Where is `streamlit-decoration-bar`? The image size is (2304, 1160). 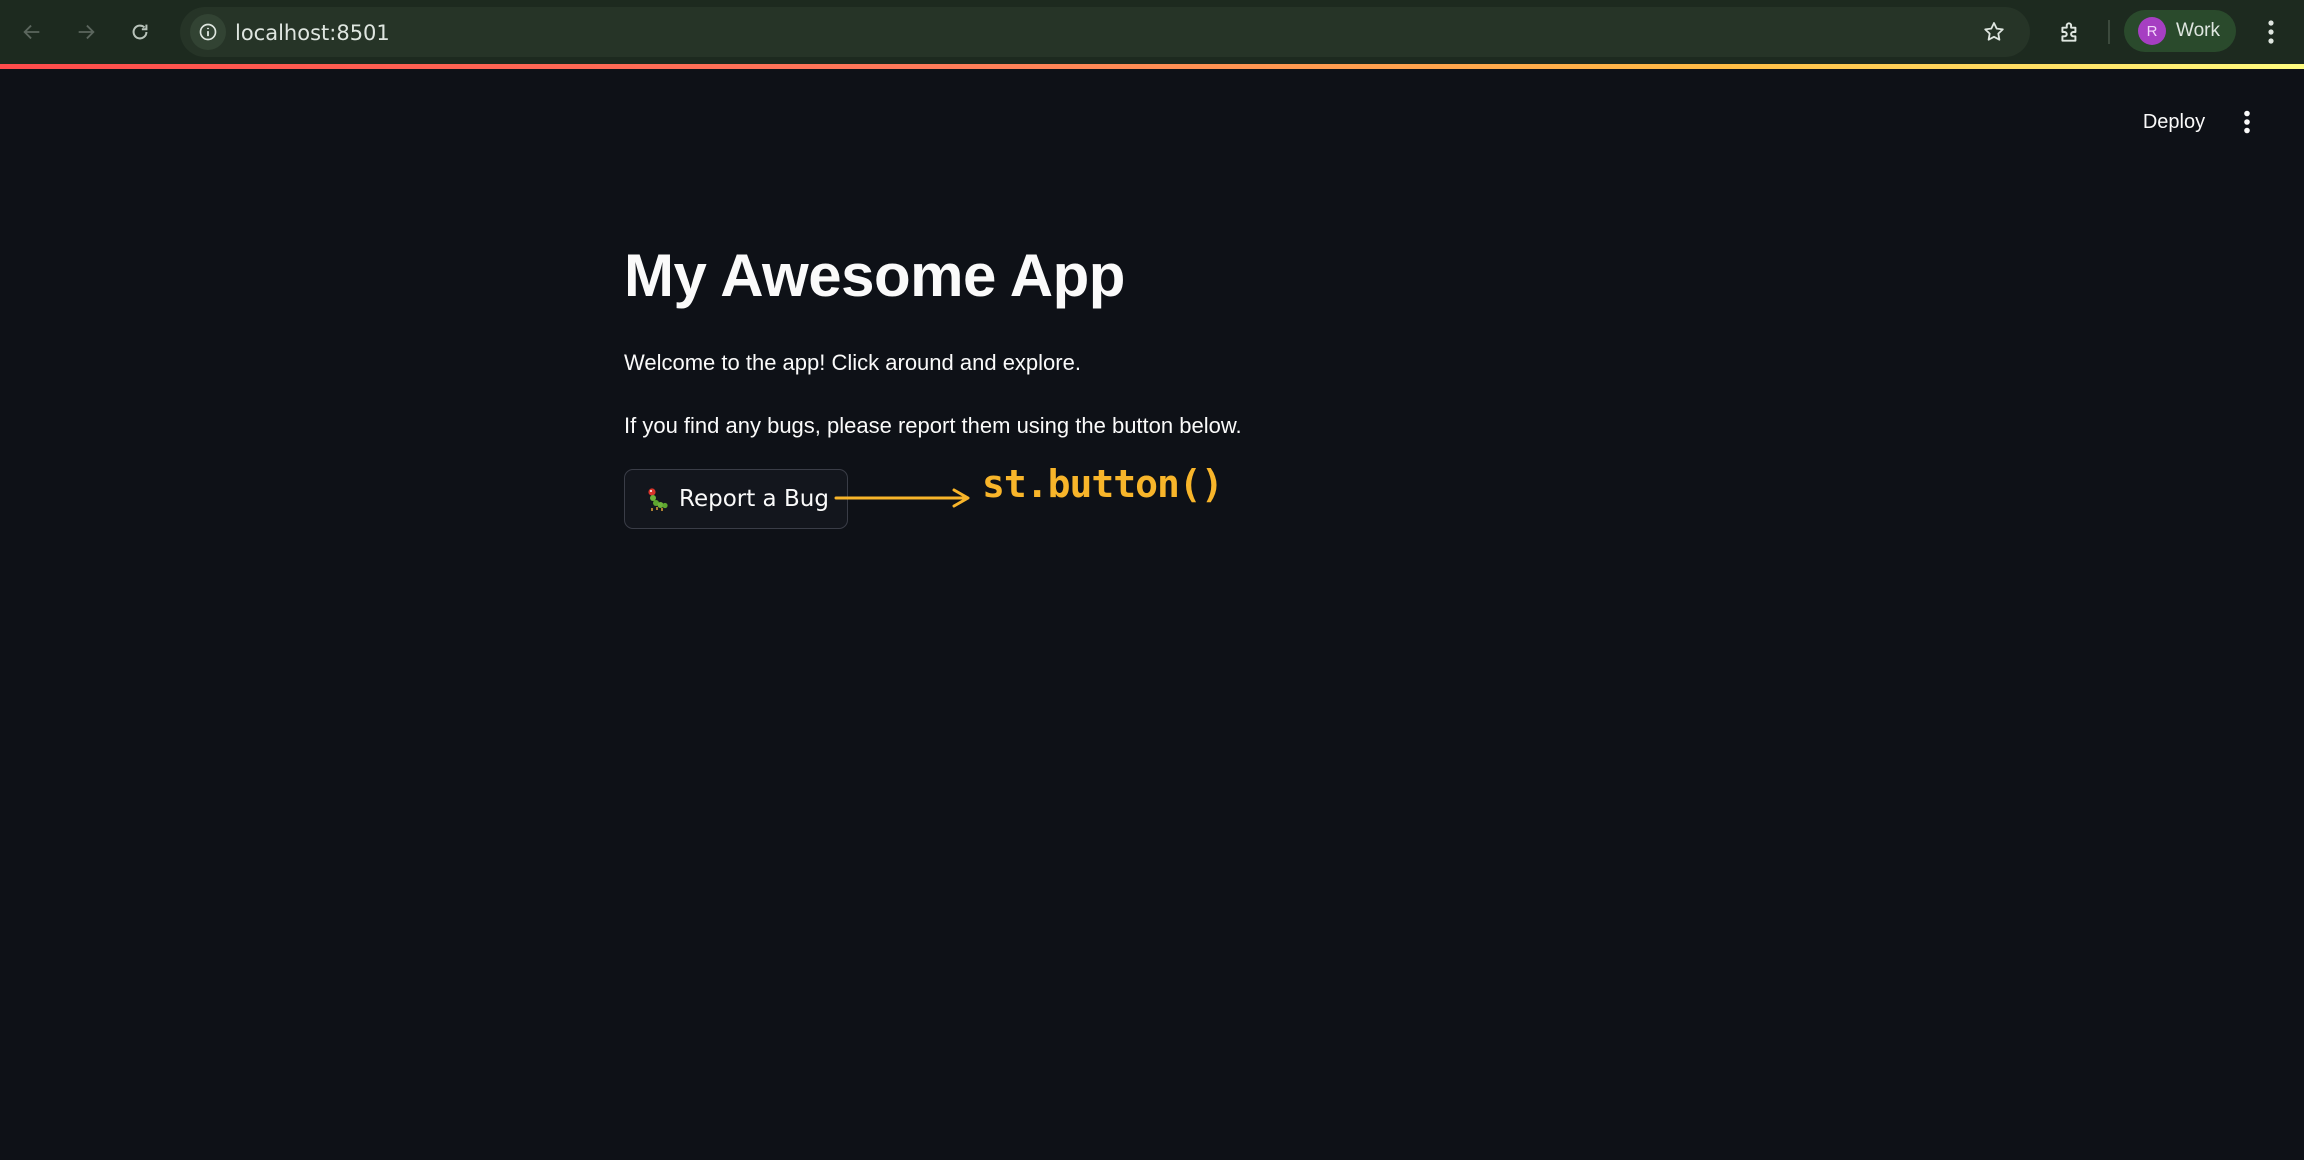 streamlit-decoration-bar is located at coordinates (1152, 66).